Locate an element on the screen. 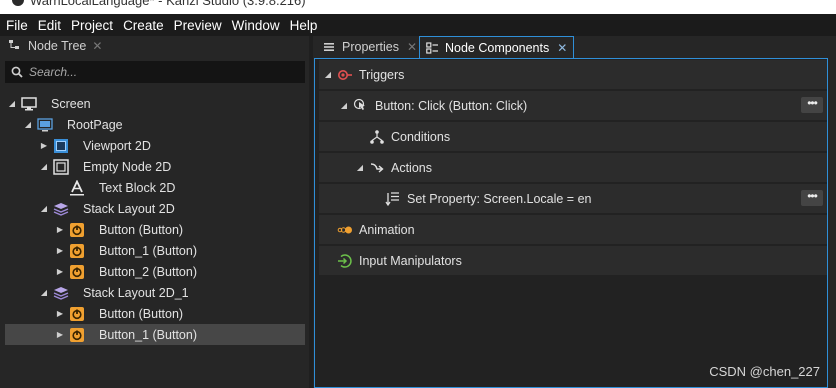 This screenshot has height=388, width=836. conditions-icon is located at coordinates (377, 137).